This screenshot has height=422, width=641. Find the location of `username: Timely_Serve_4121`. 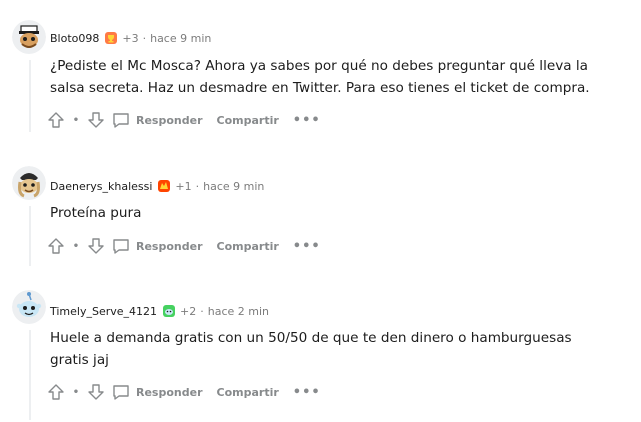

username: Timely_Serve_4121 is located at coordinates (103, 311).